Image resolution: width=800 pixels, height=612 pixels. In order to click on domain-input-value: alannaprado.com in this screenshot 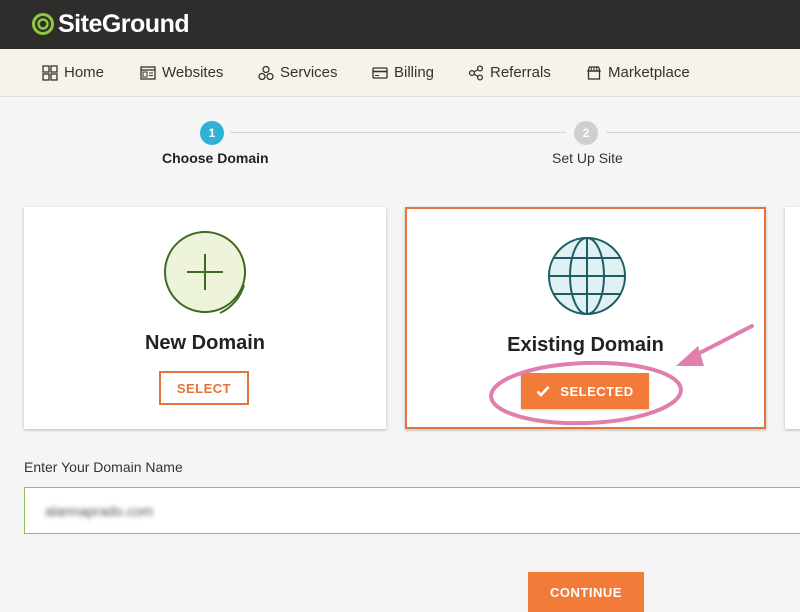, I will do `click(99, 510)`.